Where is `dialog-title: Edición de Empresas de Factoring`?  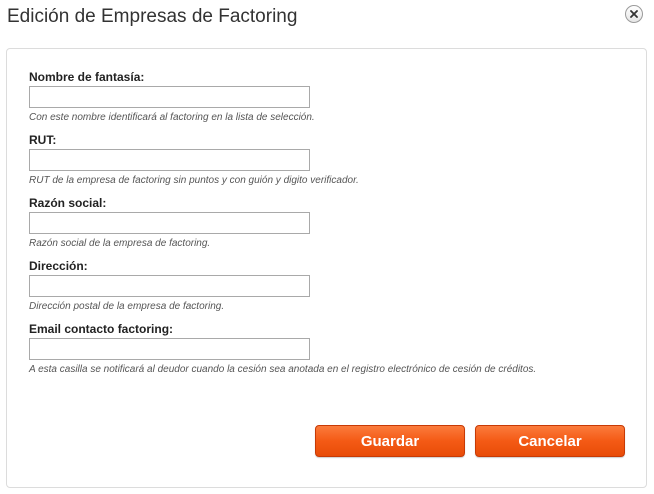
dialog-title: Edición de Empresas de Factoring is located at coordinates (152, 16).